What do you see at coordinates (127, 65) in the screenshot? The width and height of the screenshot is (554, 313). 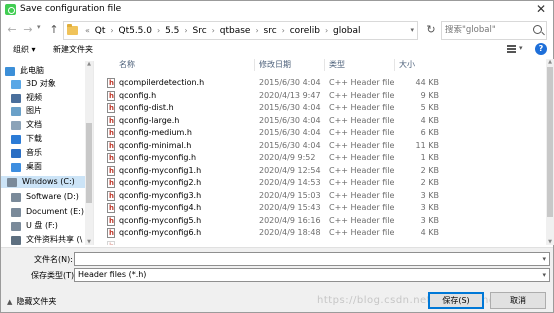 I see `column-header-name: 名称` at bounding box center [127, 65].